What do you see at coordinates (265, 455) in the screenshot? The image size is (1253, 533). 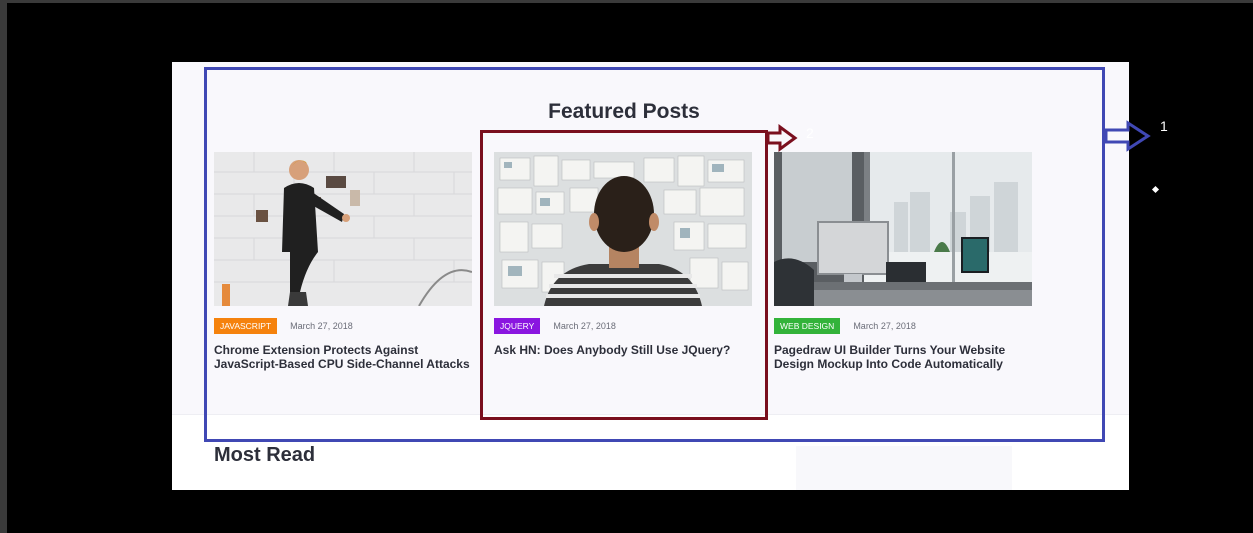 I see `most-read-title: Most Read` at bounding box center [265, 455].